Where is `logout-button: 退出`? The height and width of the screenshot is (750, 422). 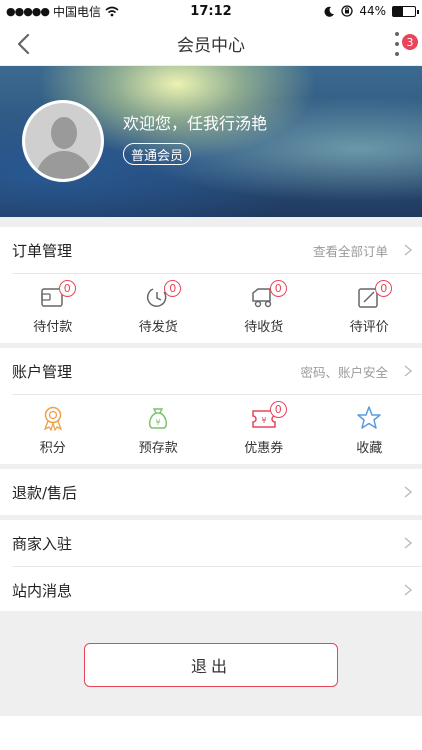
logout-button: 退出 is located at coordinates (211, 665).